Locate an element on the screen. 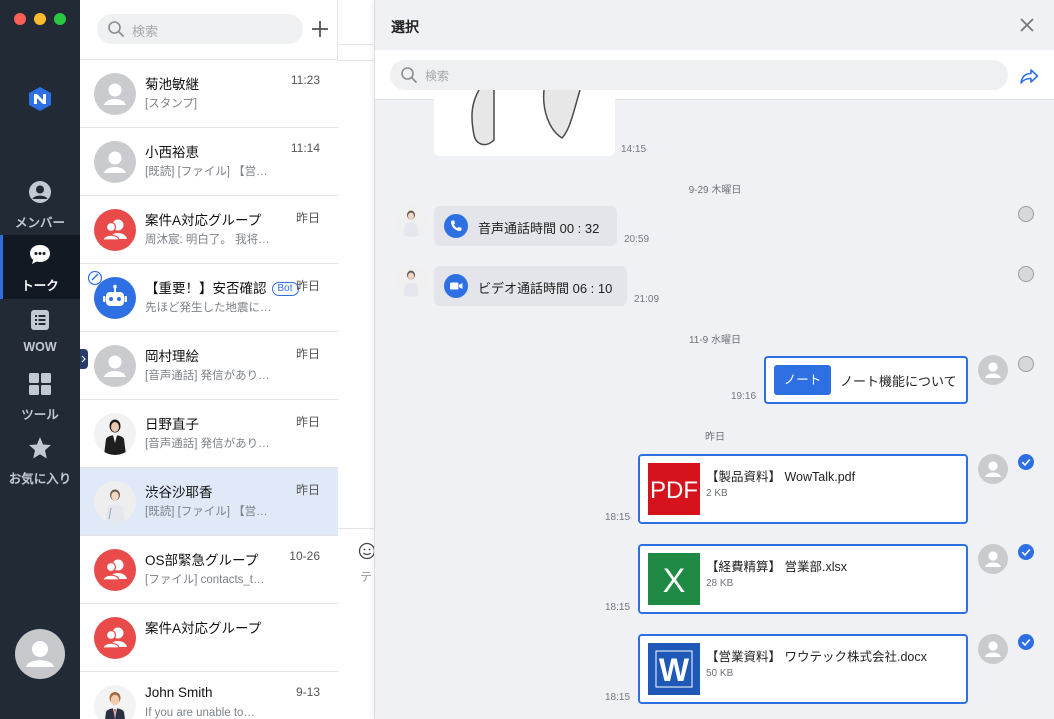 The image size is (1054, 719). note-tag-button: ノート is located at coordinates (802, 380).